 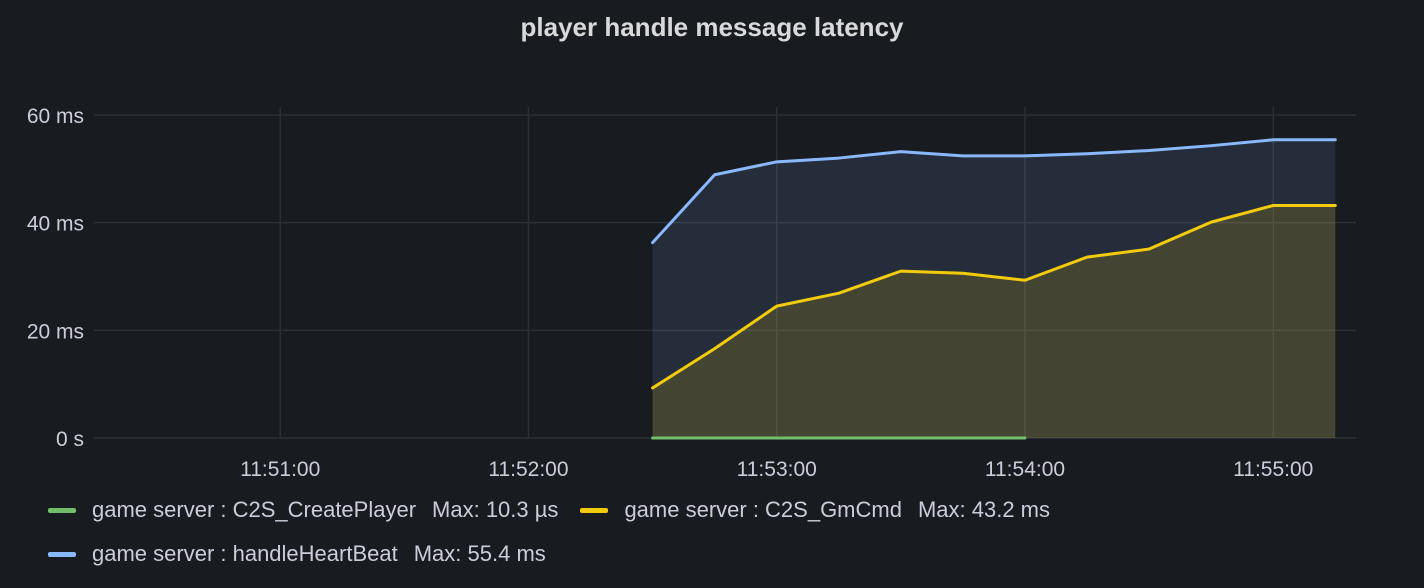 What do you see at coordinates (62, 554) in the screenshot?
I see `legend-swatch-heartbeat` at bounding box center [62, 554].